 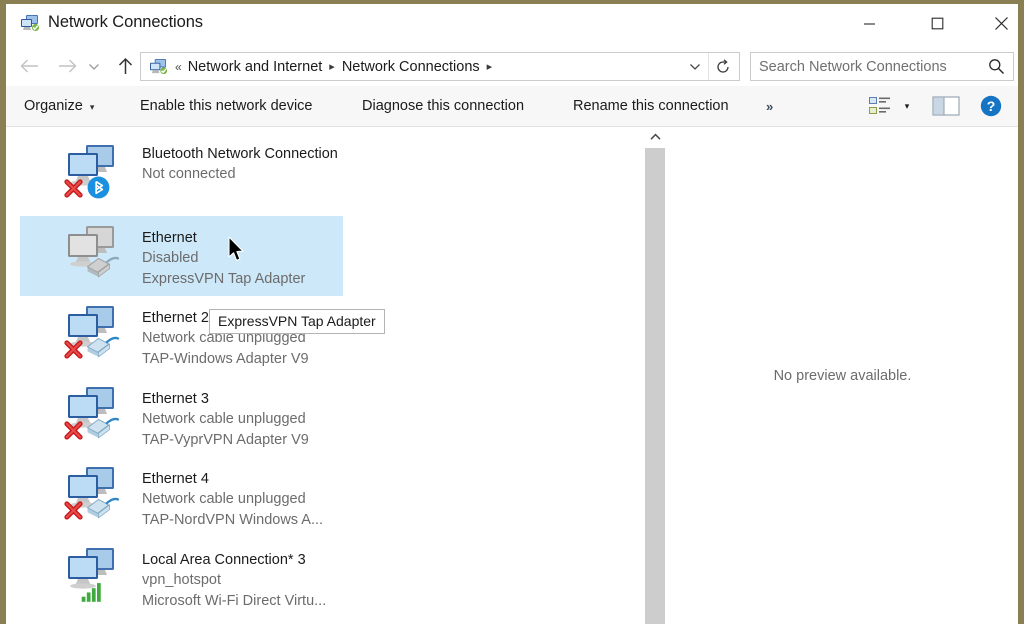 I want to click on connection-device: TAP-Windows Adapter V9, so click(x=225, y=359).